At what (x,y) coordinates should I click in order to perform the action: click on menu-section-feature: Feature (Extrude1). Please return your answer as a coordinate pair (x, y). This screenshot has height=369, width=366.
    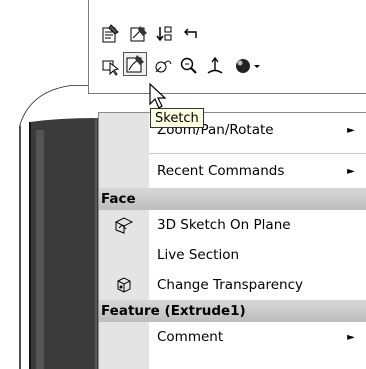
    Looking at the image, I should click on (232, 311).